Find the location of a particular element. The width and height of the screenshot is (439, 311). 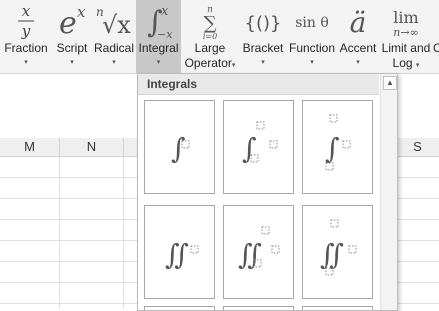

gallery-scrollbar: ▲ is located at coordinates (388, 192).